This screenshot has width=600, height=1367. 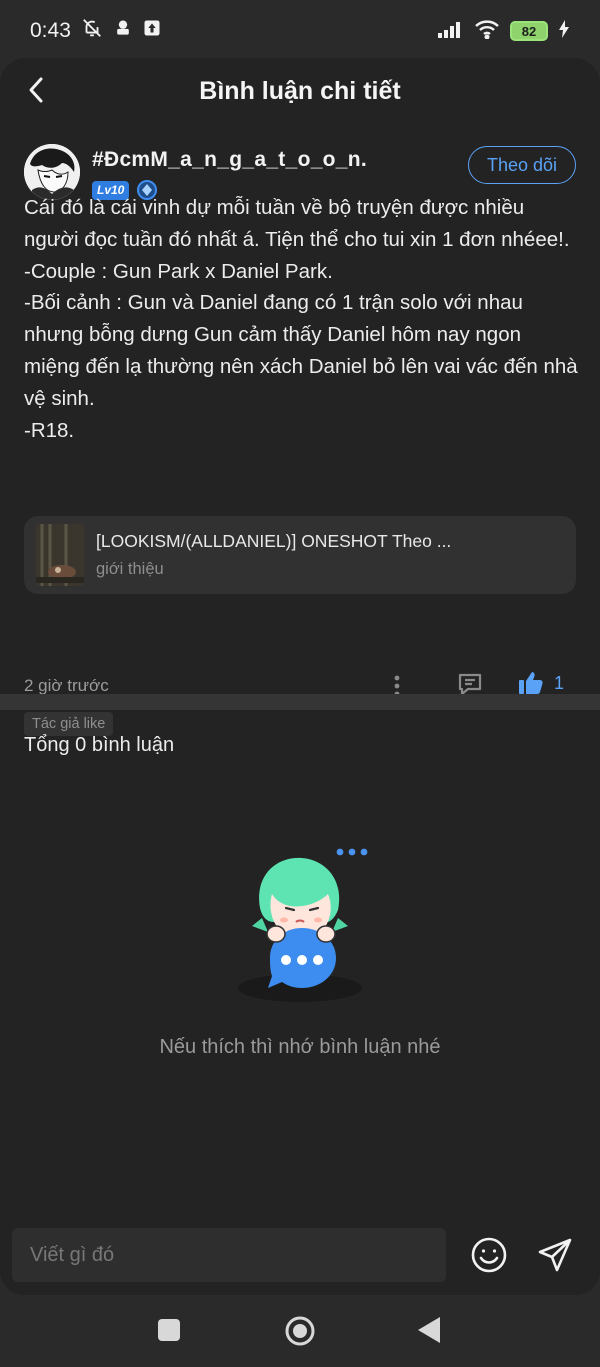 I want to click on home-button, so click(x=300, y=1331).